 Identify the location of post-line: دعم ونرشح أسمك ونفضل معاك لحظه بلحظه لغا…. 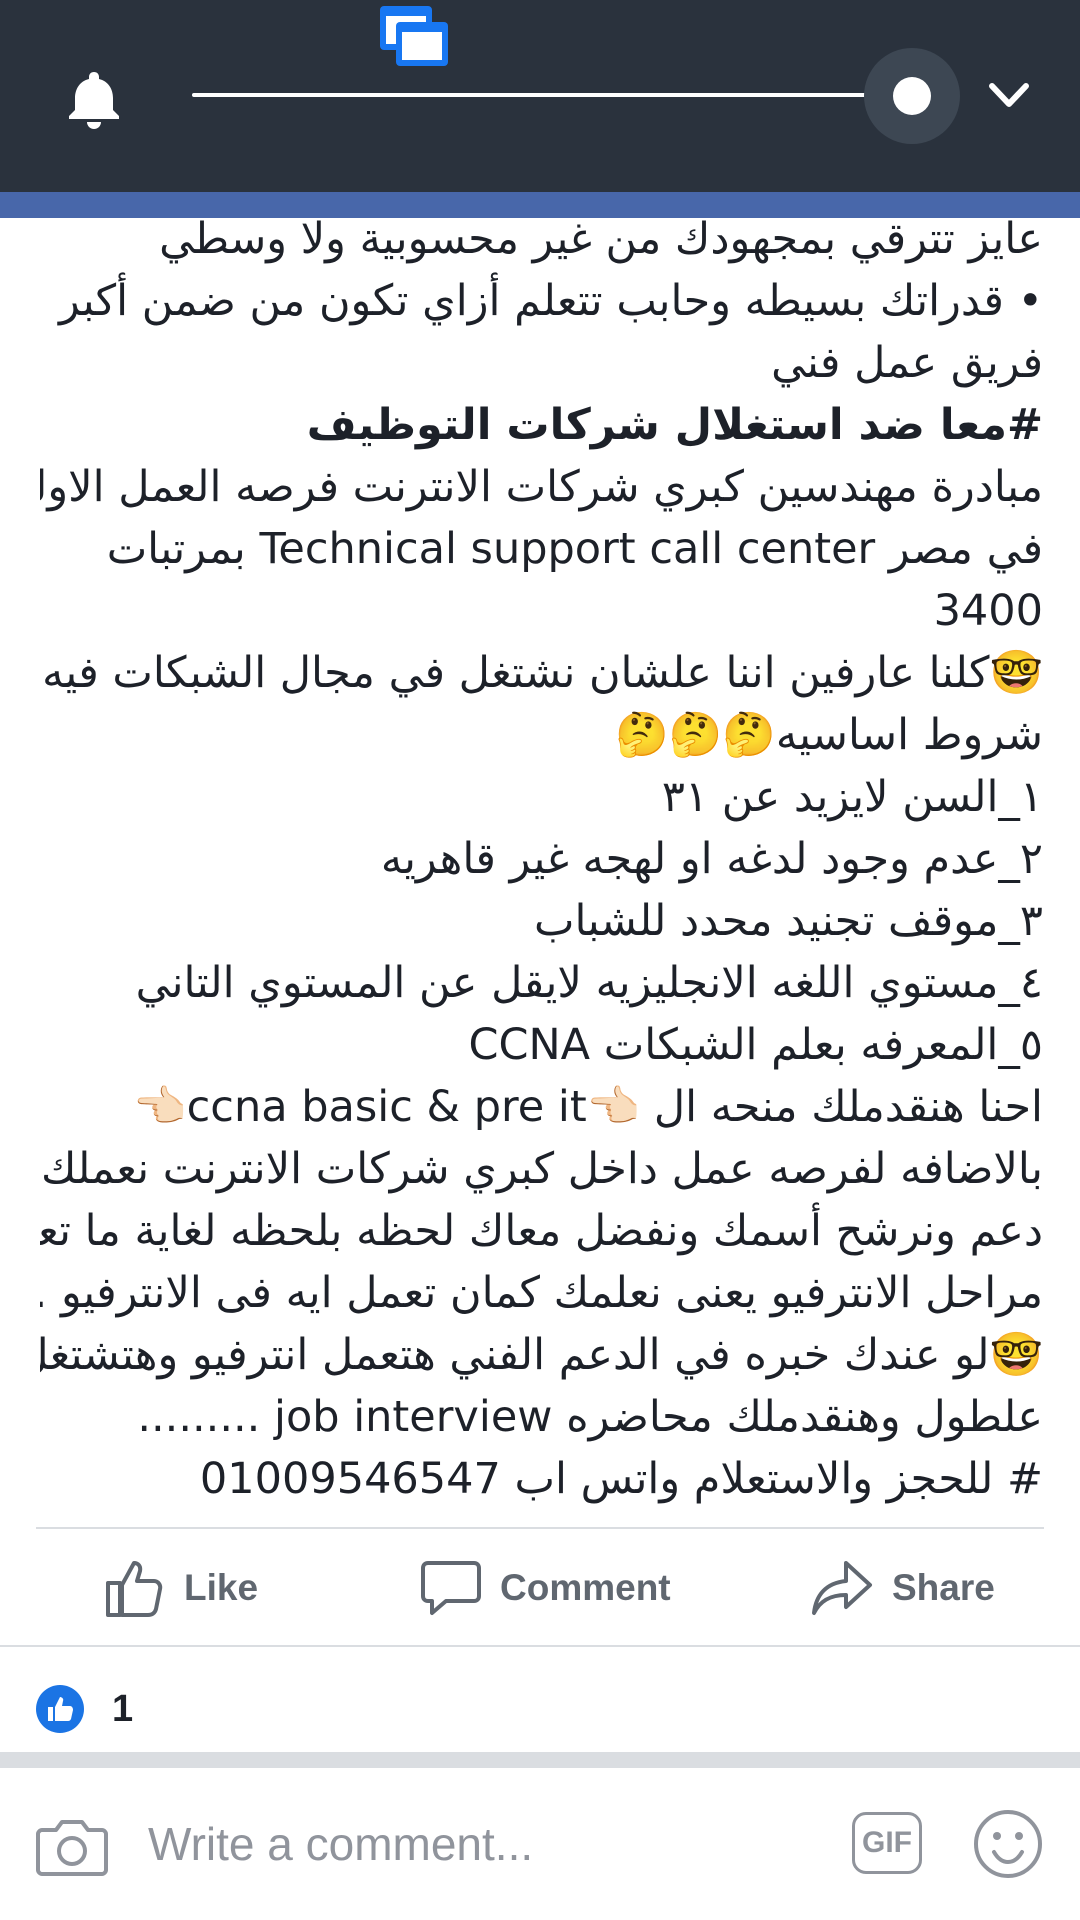
(541, 1231).